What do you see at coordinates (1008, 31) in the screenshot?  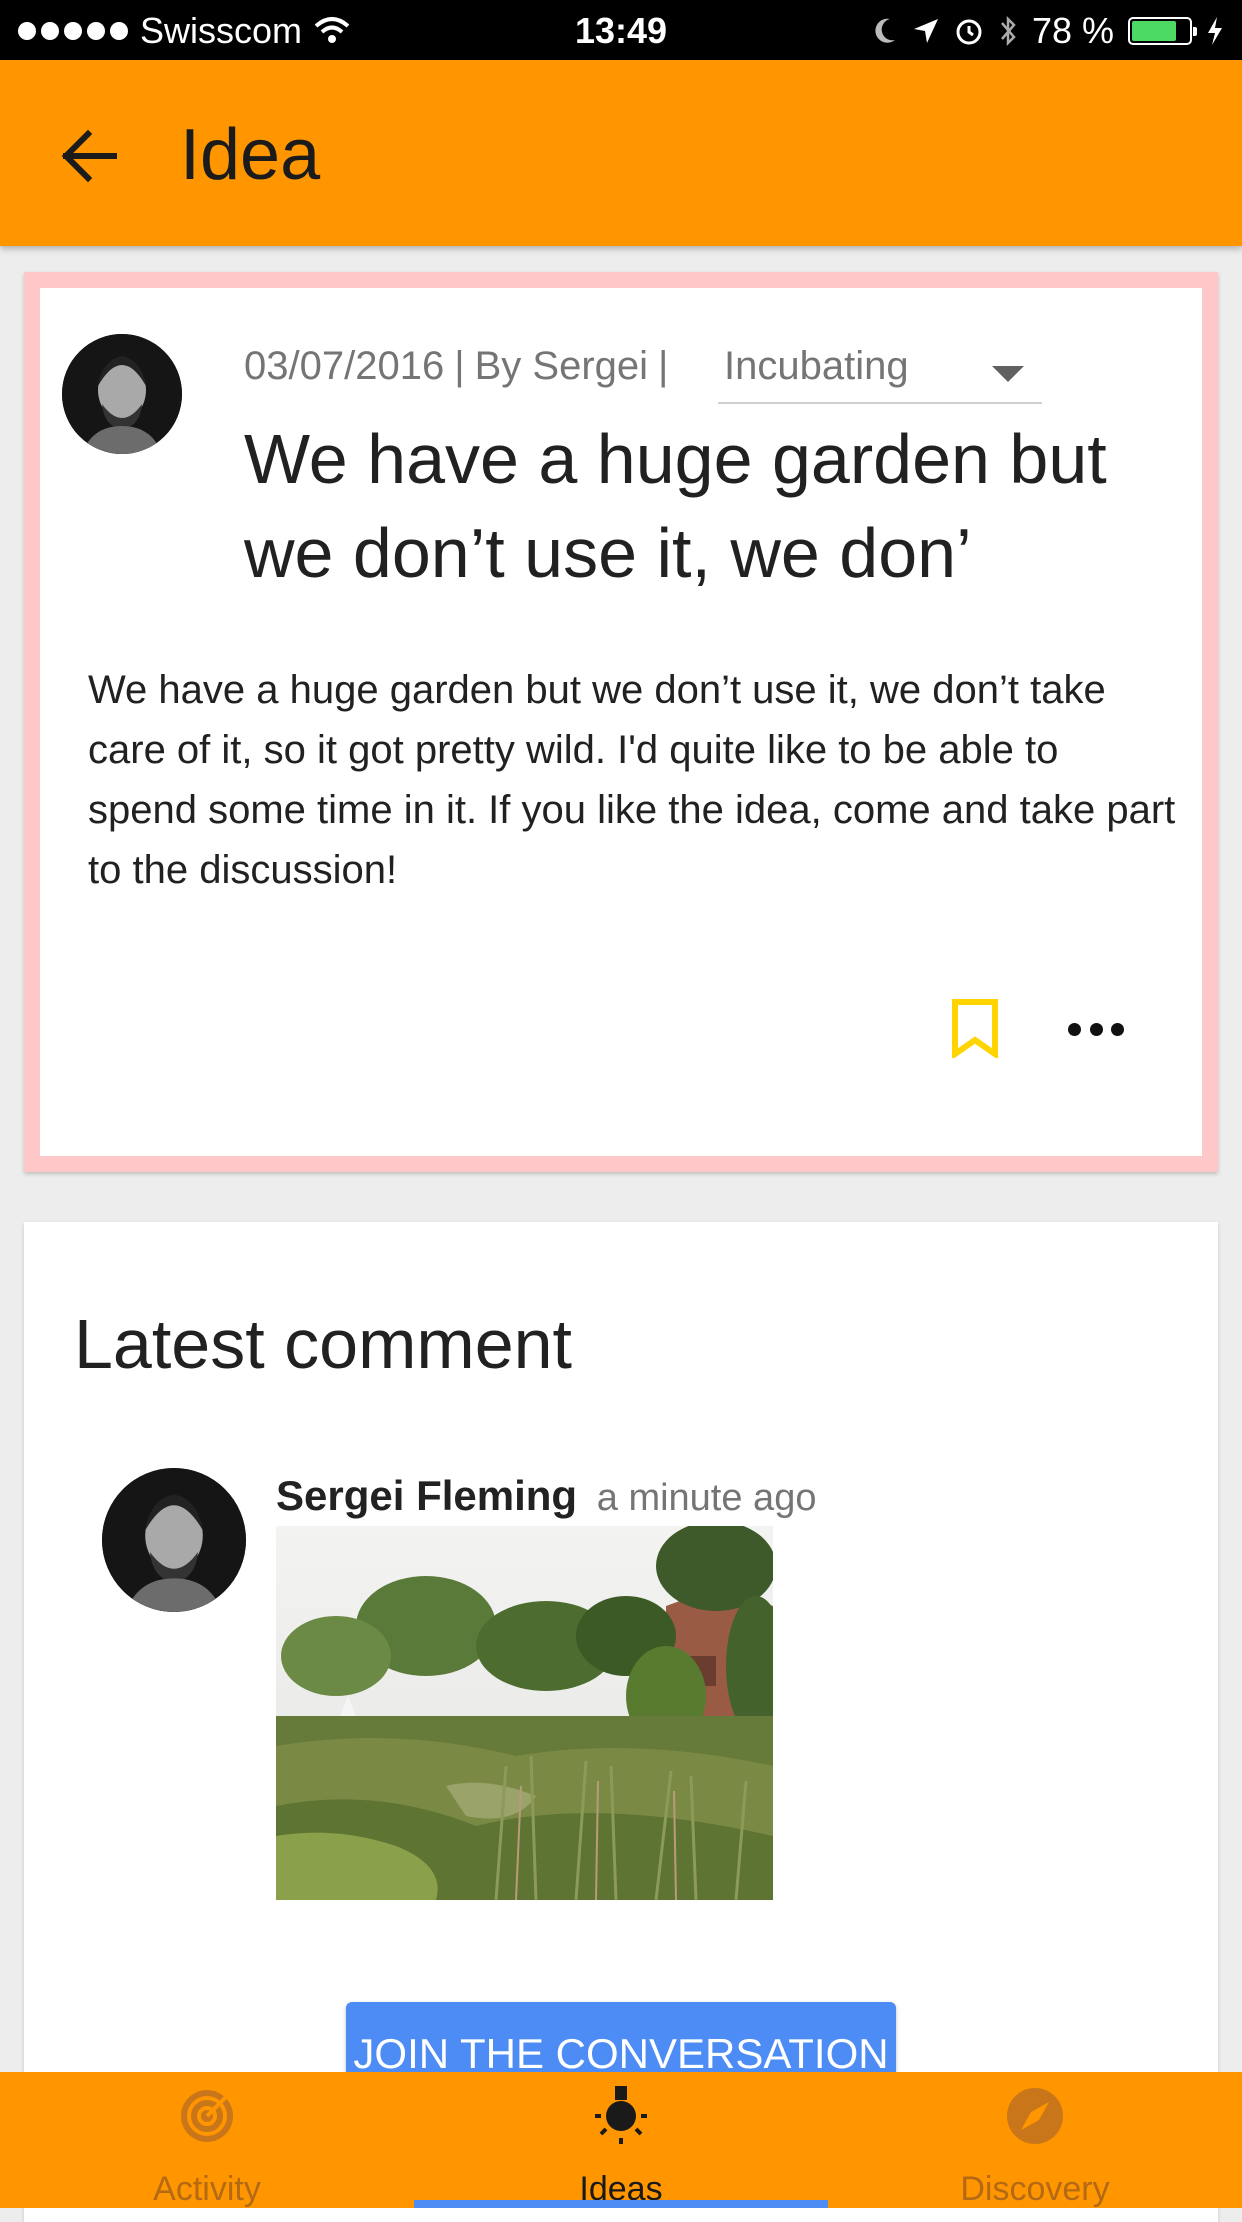 I see `bluetooth-icon` at bounding box center [1008, 31].